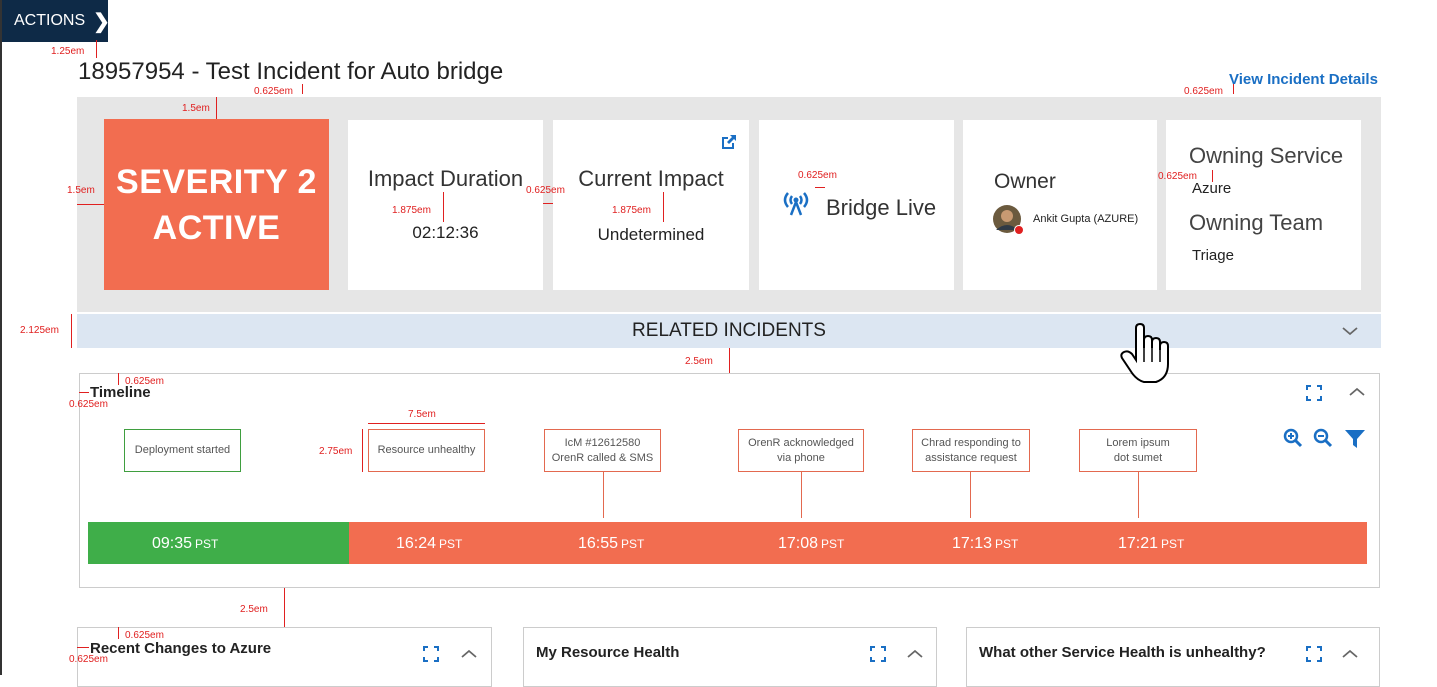 This screenshot has width=1437, height=687. What do you see at coordinates (611, 543) in the screenshot?
I see `time-label-3: 16:55 PST` at bounding box center [611, 543].